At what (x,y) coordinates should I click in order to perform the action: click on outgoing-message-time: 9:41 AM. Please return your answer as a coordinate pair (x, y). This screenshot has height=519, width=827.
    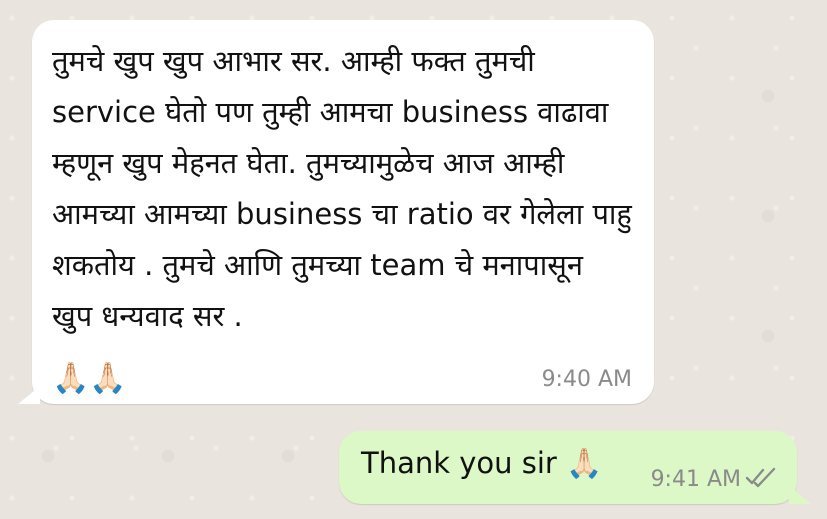
    Looking at the image, I should click on (695, 479).